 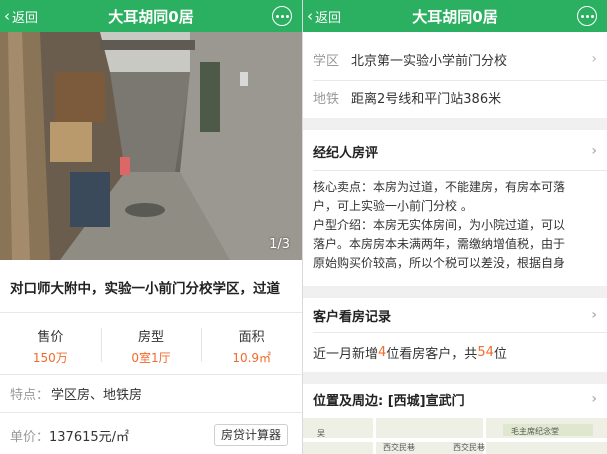 What do you see at coordinates (151, 435) in the screenshot?
I see `unit-price-row: 单价： 137615元/㎡ 房贷计算器` at bounding box center [151, 435].